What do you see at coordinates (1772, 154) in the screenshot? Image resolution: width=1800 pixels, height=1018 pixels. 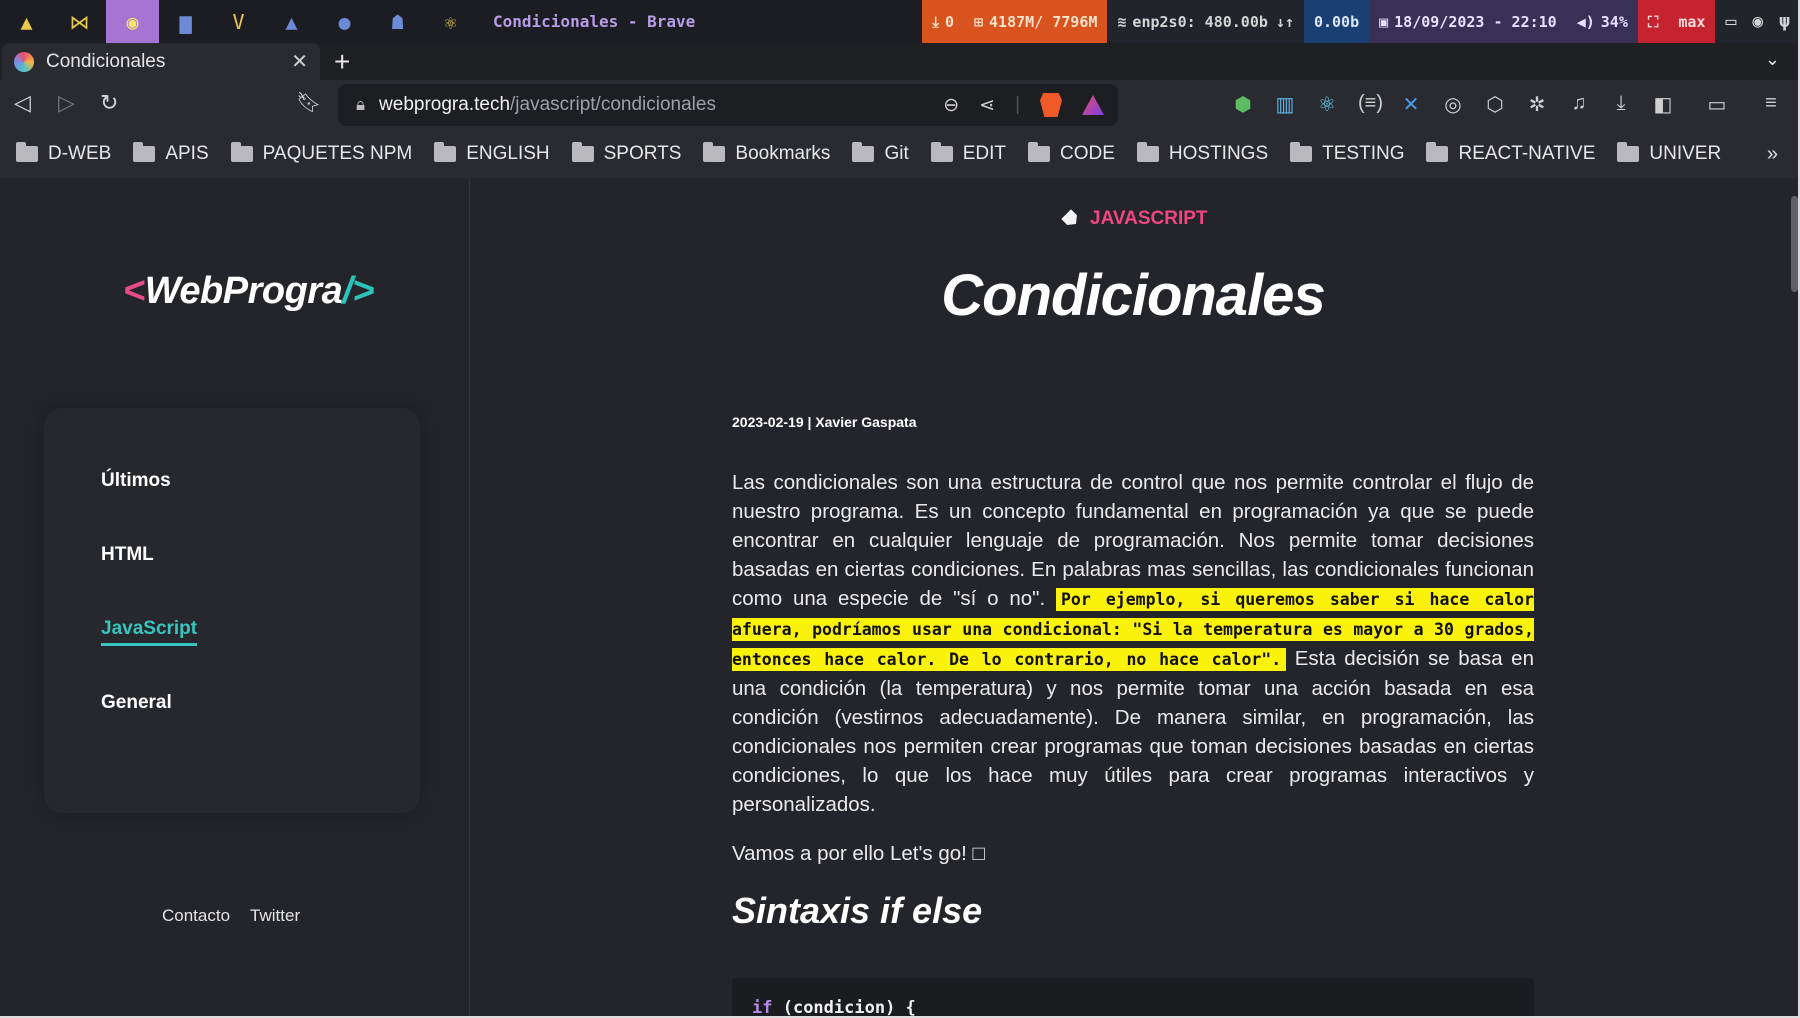 I see `more-bookmarks-icon: »` at bounding box center [1772, 154].